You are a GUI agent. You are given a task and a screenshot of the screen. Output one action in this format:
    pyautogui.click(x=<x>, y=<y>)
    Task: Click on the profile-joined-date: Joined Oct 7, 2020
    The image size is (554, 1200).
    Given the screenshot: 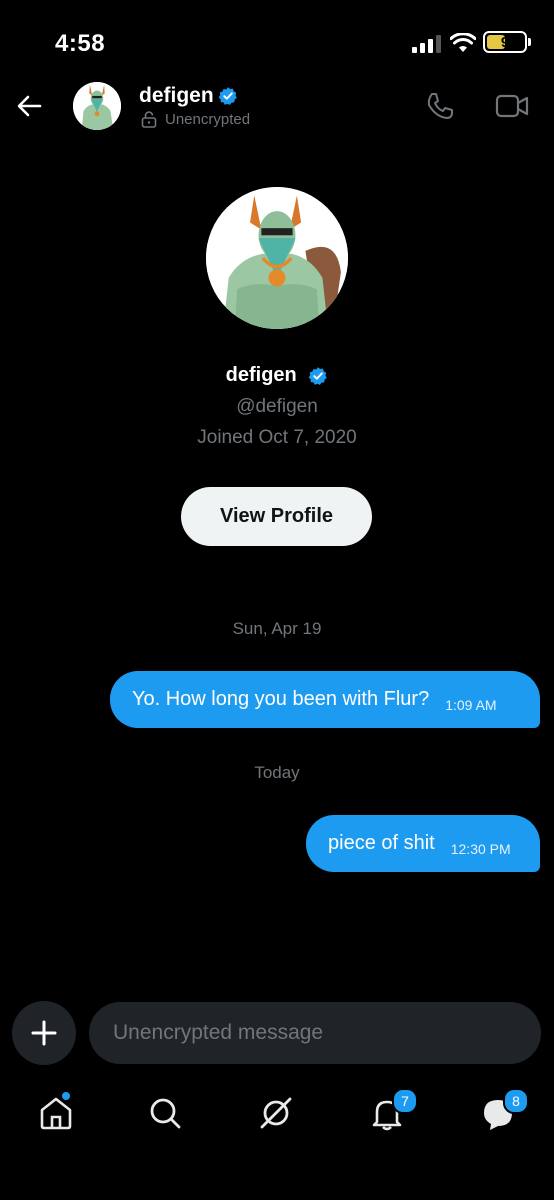 What is the action you would take?
    pyautogui.click(x=277, y=437)
    